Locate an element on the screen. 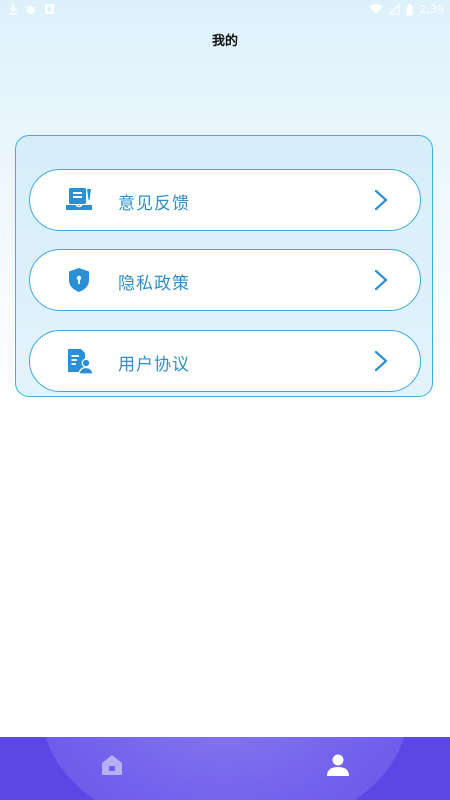  user-icon is located at coordinates (338, 765).